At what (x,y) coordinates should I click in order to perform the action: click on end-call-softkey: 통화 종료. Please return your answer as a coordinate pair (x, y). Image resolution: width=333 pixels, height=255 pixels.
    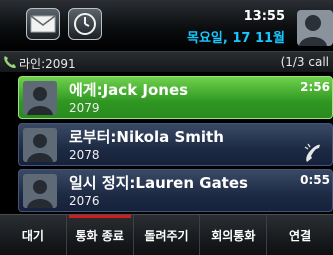
    Looking at the image, I should click on (100, 235).